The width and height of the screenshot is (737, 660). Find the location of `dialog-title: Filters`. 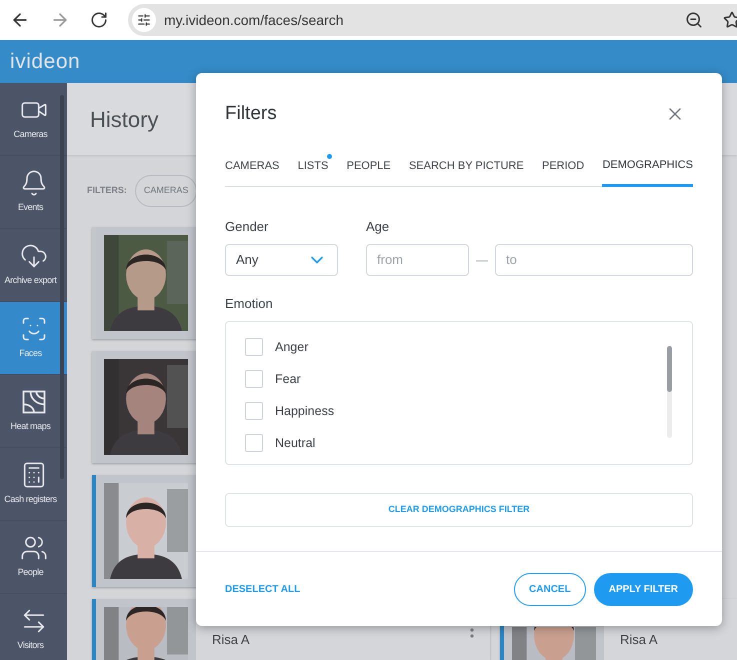

dialog-title: Filters is located at coordinates (251, 114).